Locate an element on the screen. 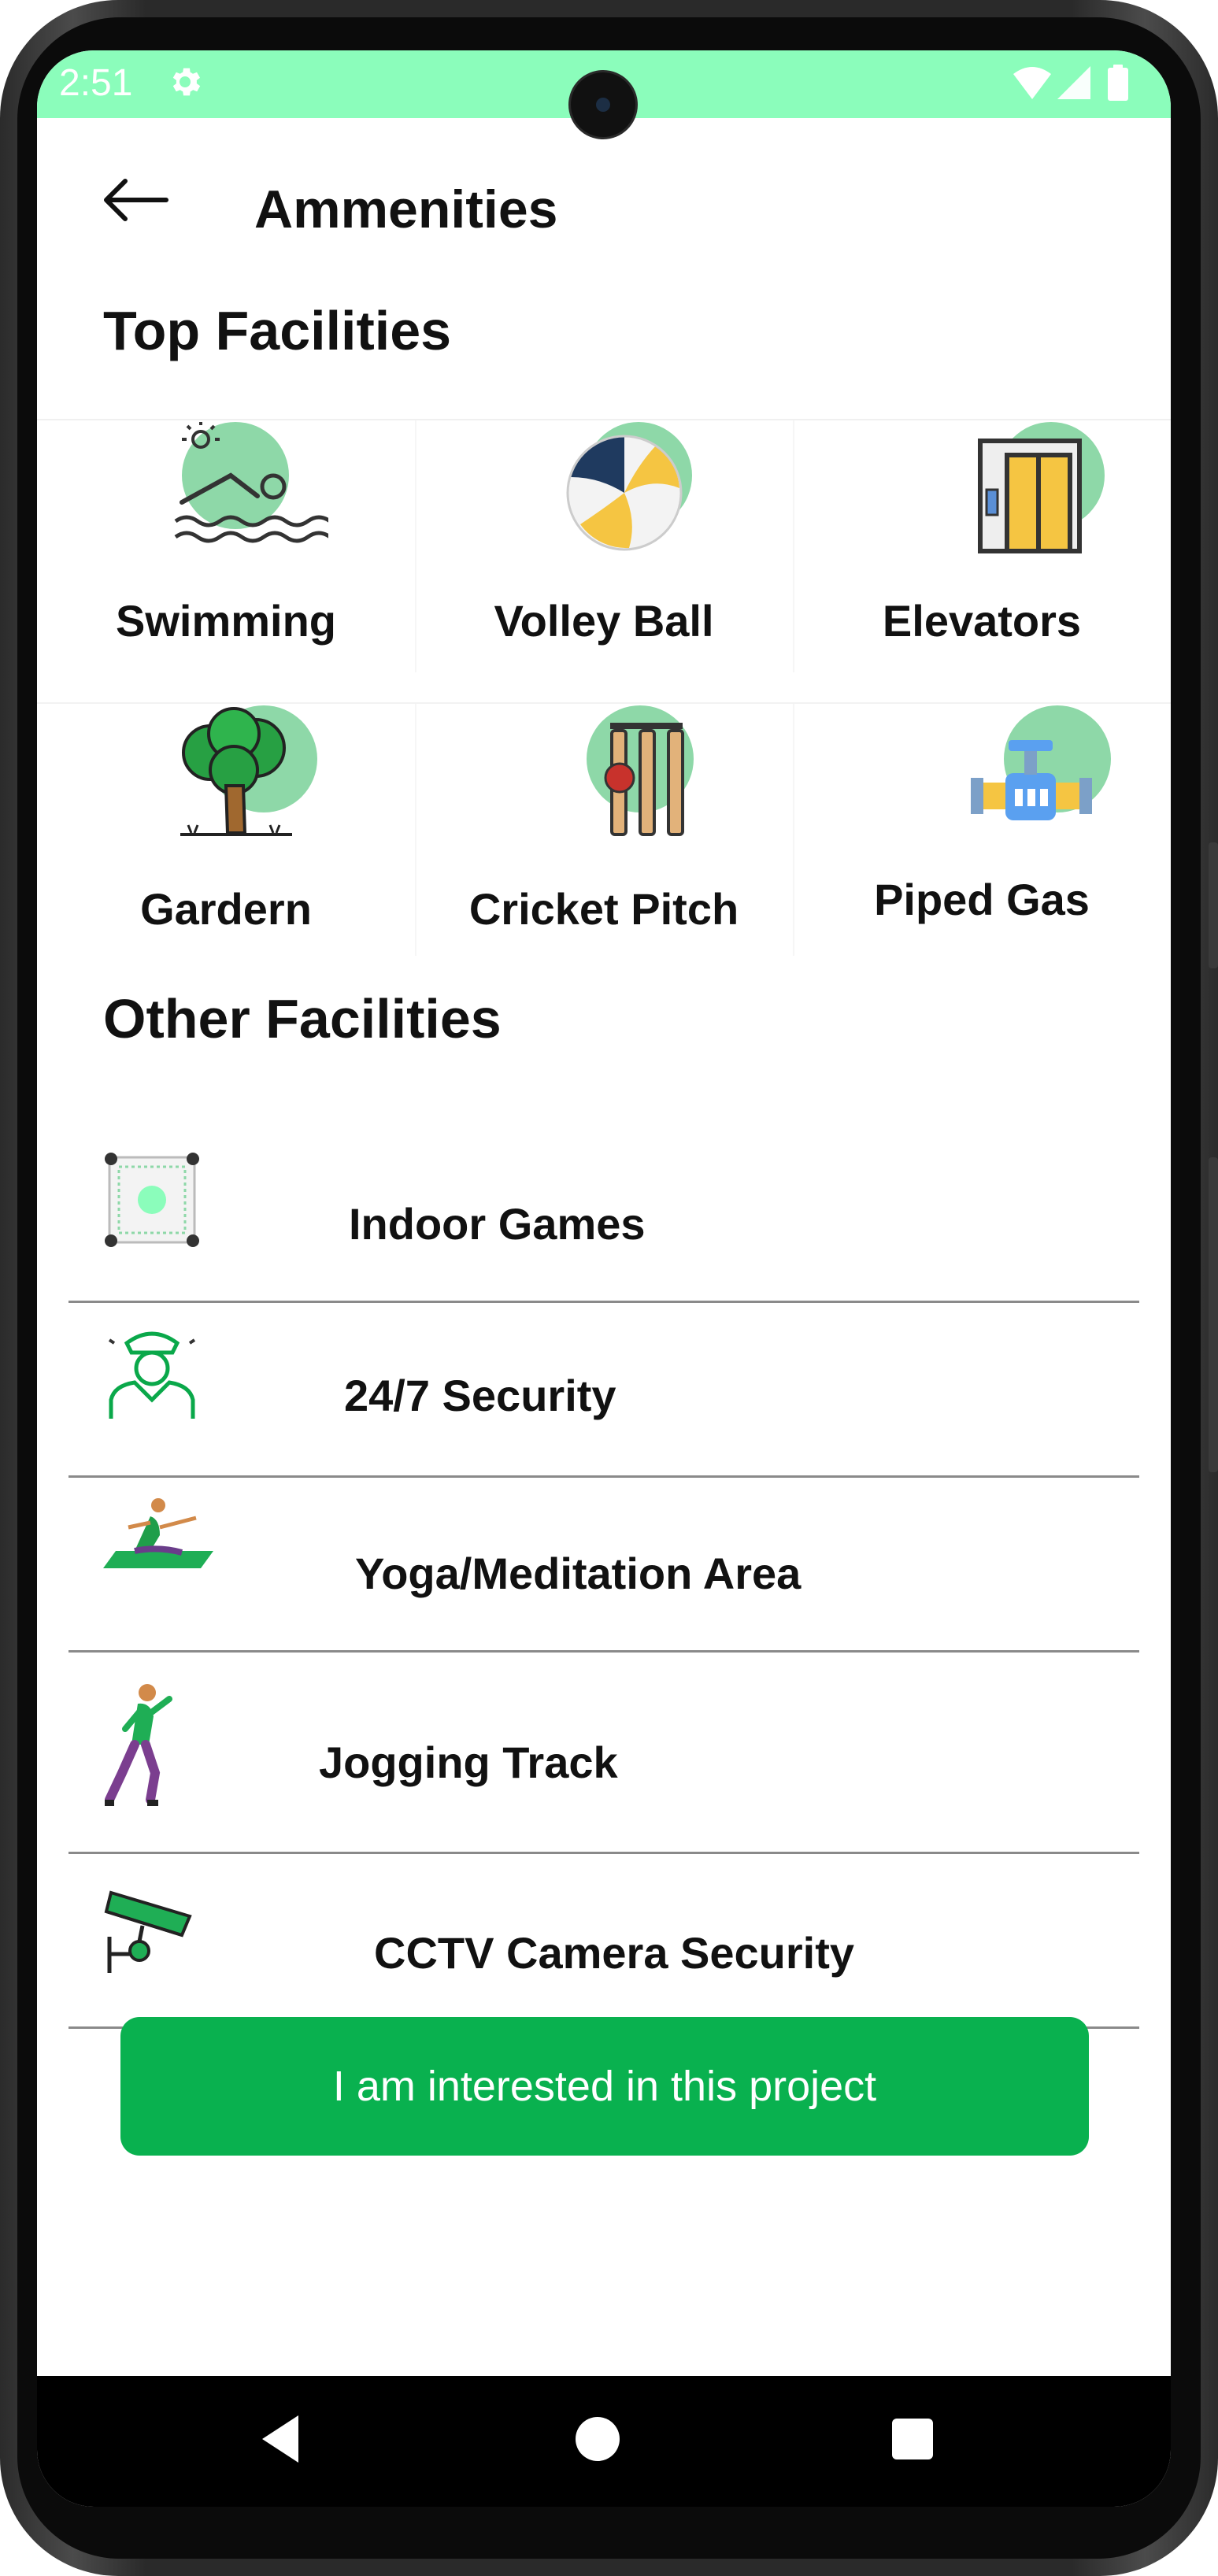 The image size is (1218, 2576). list-item-security: 24/7 Security is located at coordinates (603, 1389).